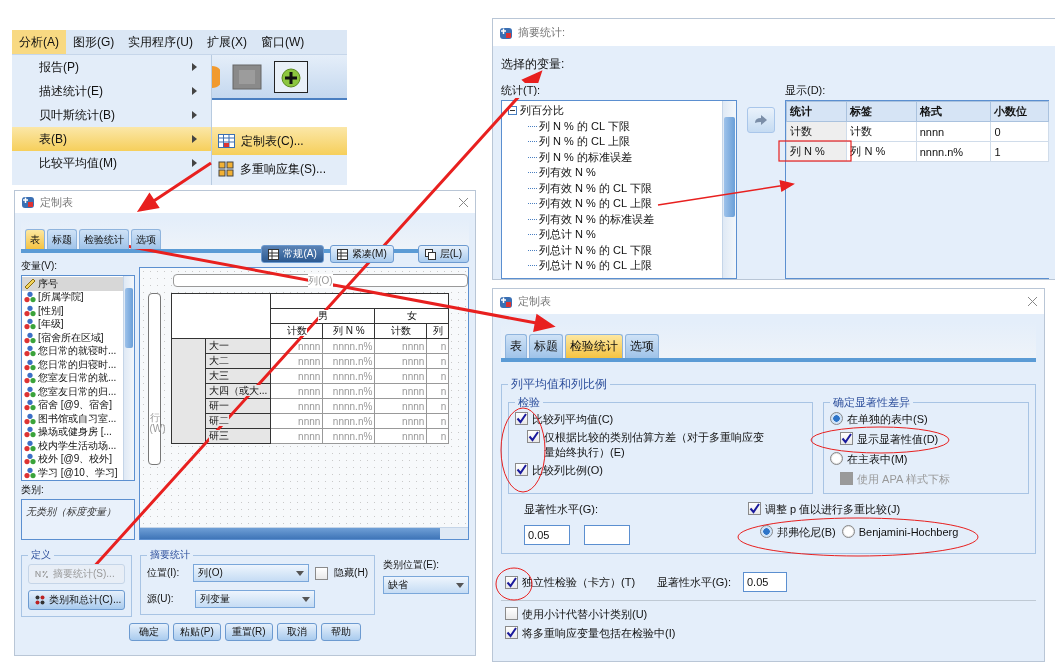 This screenshot has height=672, width=1055. Describe the element at coordinates (615, 219) in the screenshot. I see `tree-item: 列有效 N % 的标准误差` at that location.